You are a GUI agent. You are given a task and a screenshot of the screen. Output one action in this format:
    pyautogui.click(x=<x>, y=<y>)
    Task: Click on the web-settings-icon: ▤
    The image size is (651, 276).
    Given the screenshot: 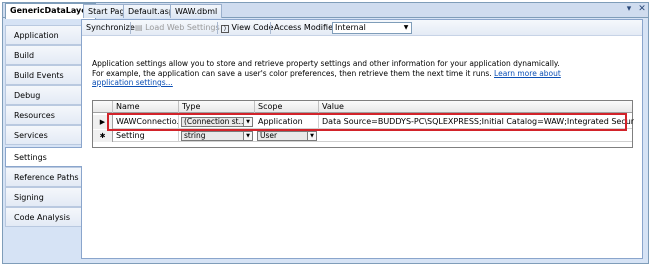 What is the action you would take?
    pyautogui.click(x=139, y=27)
    